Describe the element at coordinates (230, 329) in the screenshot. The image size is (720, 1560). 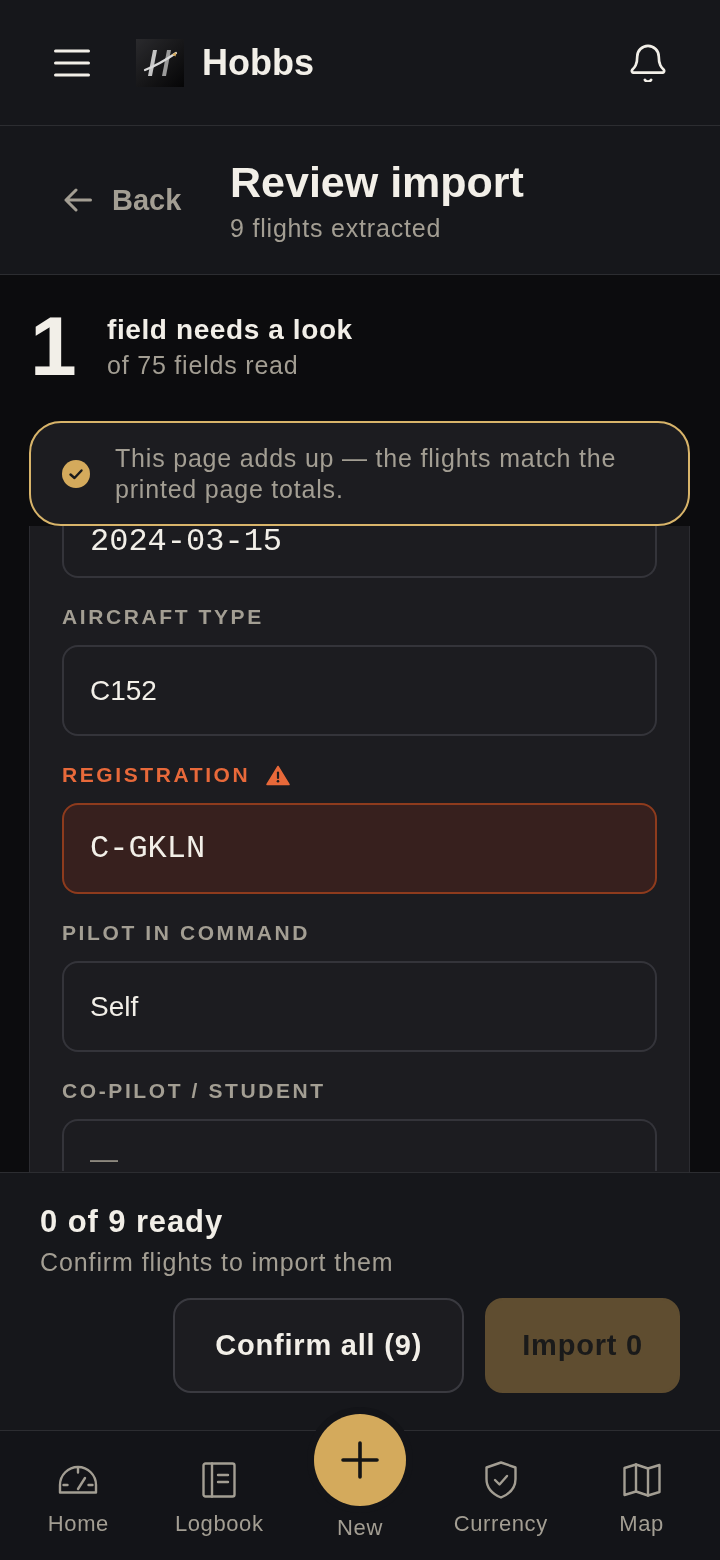
I see `summary-headline: field needs a look` at that location.